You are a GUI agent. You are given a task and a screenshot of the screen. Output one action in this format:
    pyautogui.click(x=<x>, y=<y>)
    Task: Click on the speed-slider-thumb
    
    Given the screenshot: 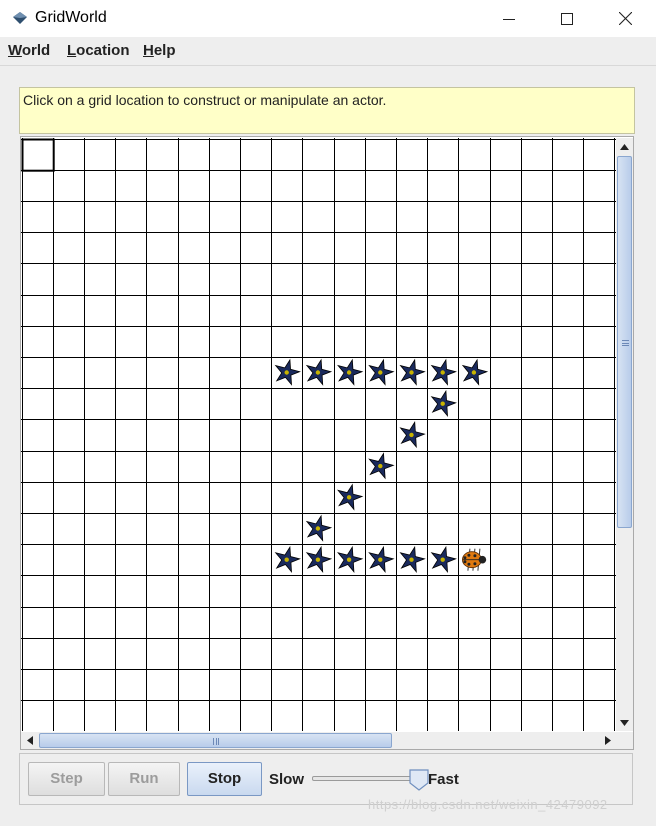 What is the action you would take?
    pyautogui.click(x=419, y=780)
    